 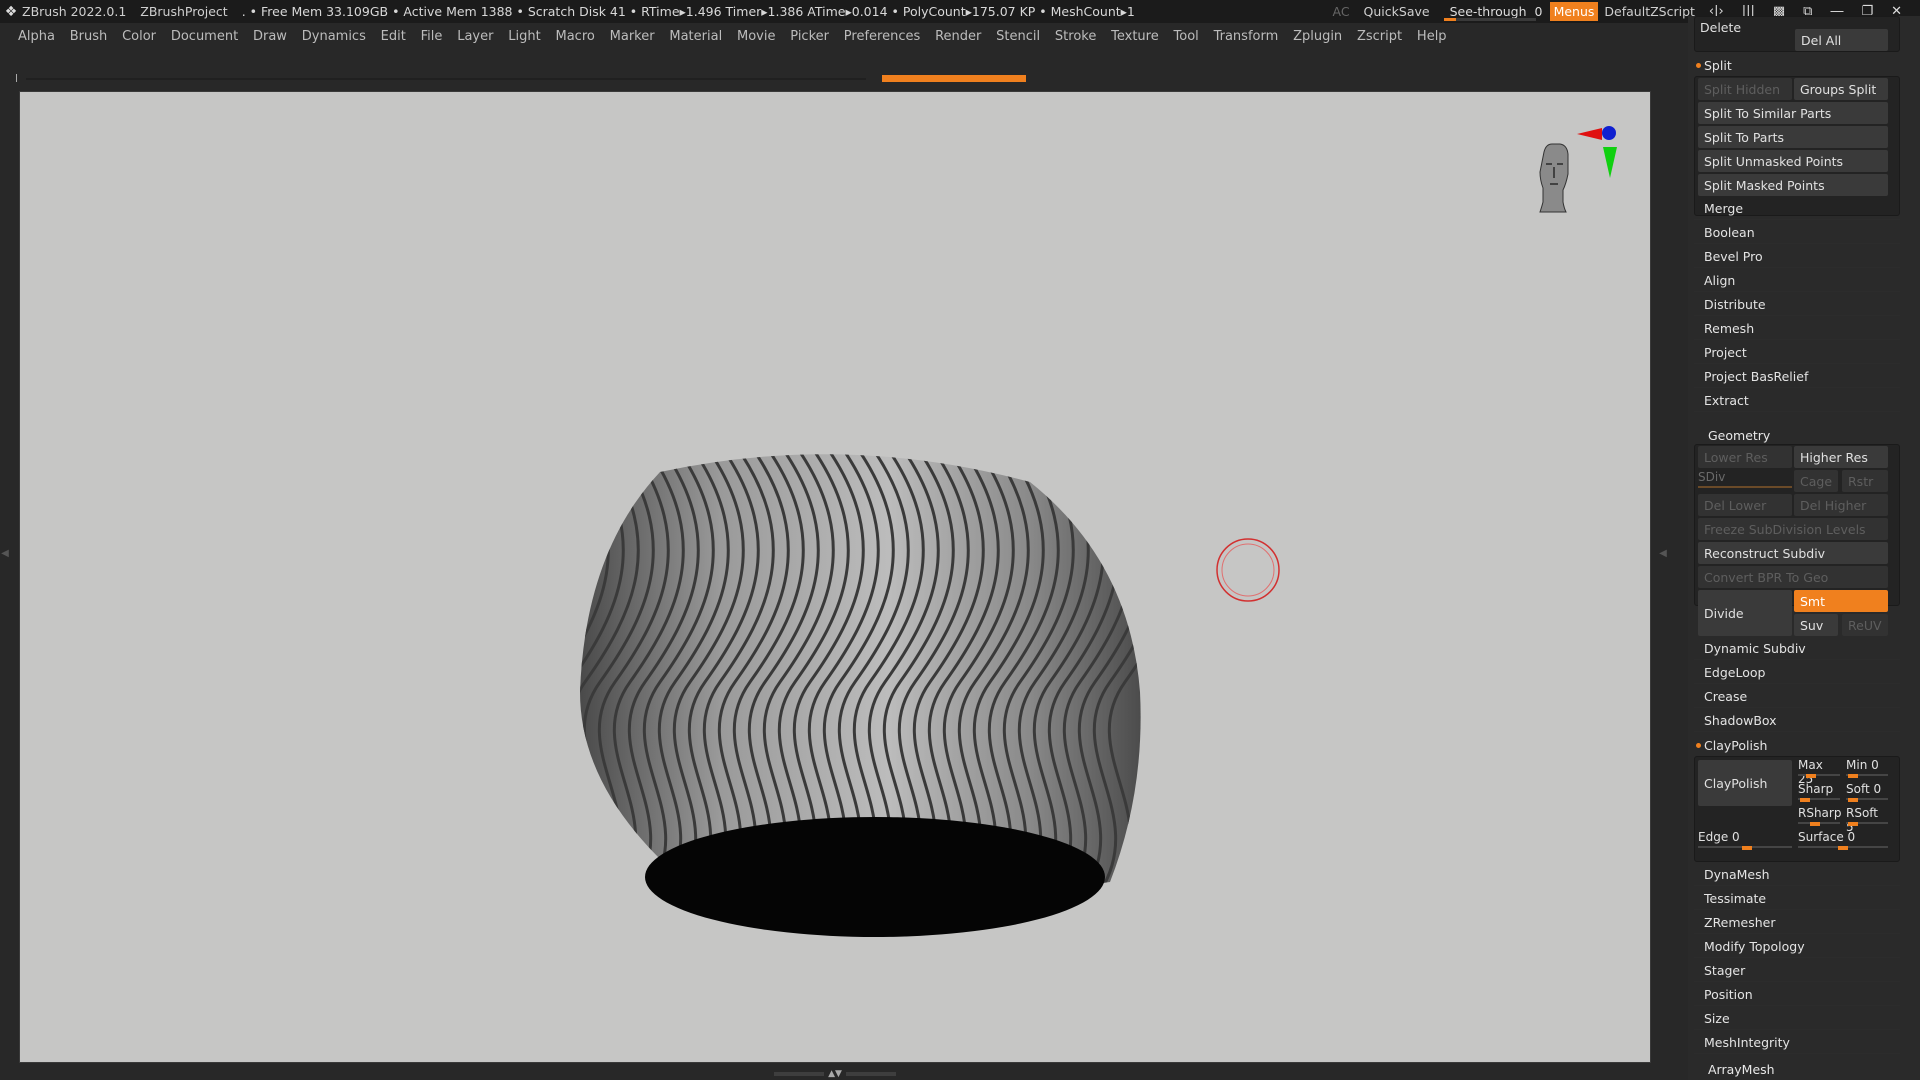 What do you see at coordinates (1816, 625) in the screenshot?
I see `suv-toggle: Suv` at bounding box center [1816, 625].